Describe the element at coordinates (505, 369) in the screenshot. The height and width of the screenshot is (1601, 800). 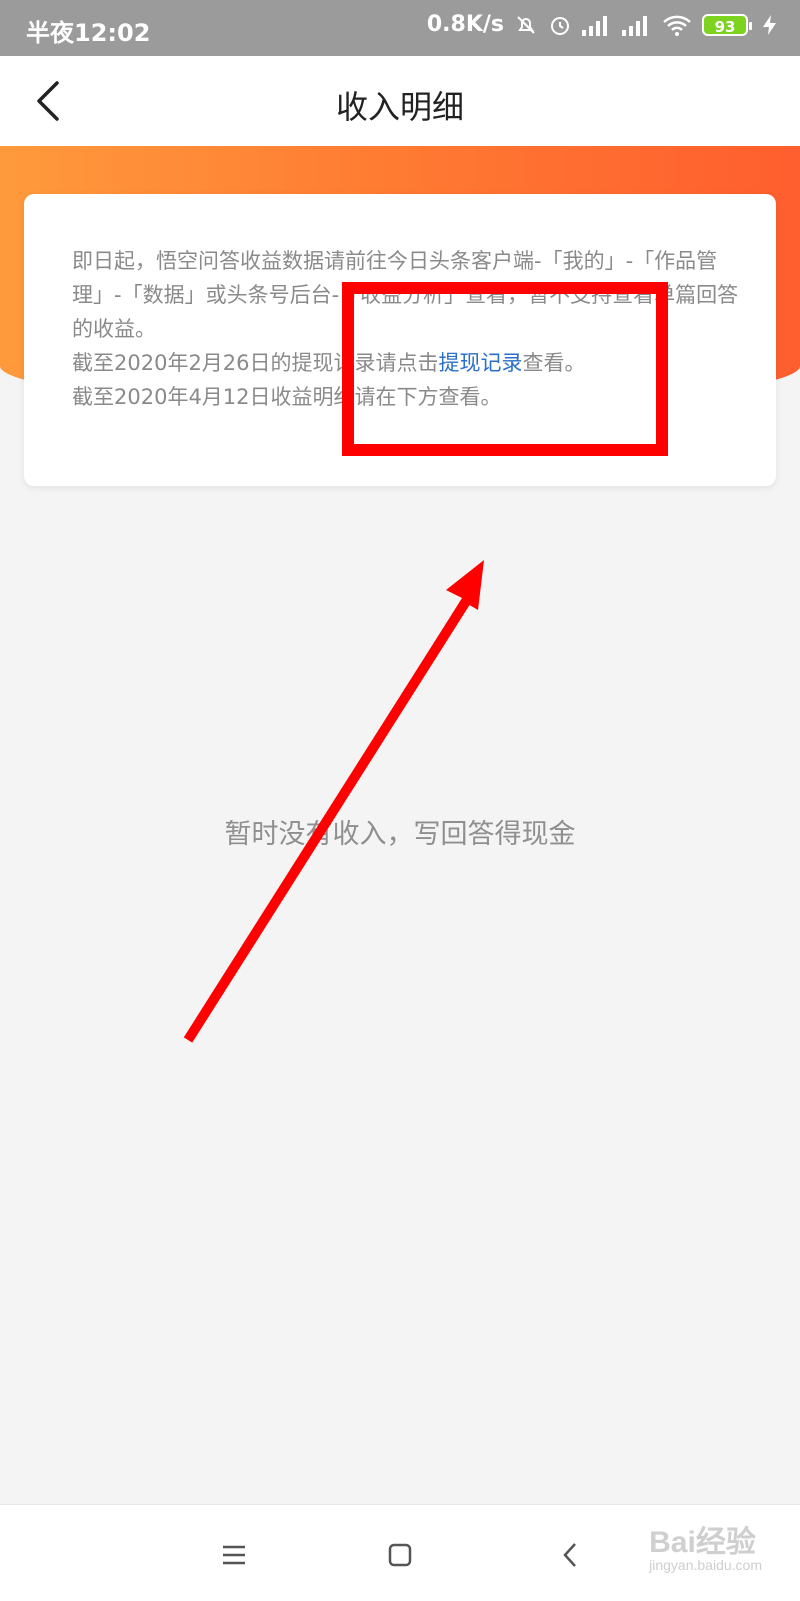
I see `highlight-box` at that location.